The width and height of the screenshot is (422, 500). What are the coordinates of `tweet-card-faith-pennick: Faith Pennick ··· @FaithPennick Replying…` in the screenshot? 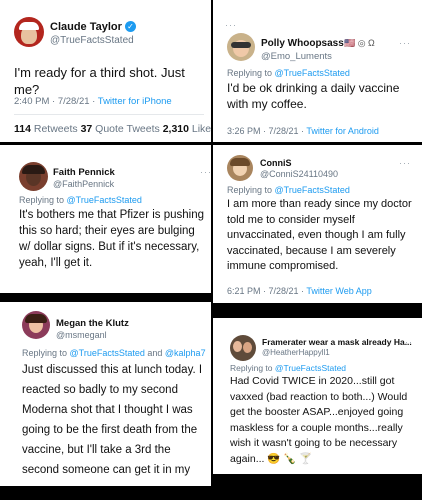 It's located at (105, 219).